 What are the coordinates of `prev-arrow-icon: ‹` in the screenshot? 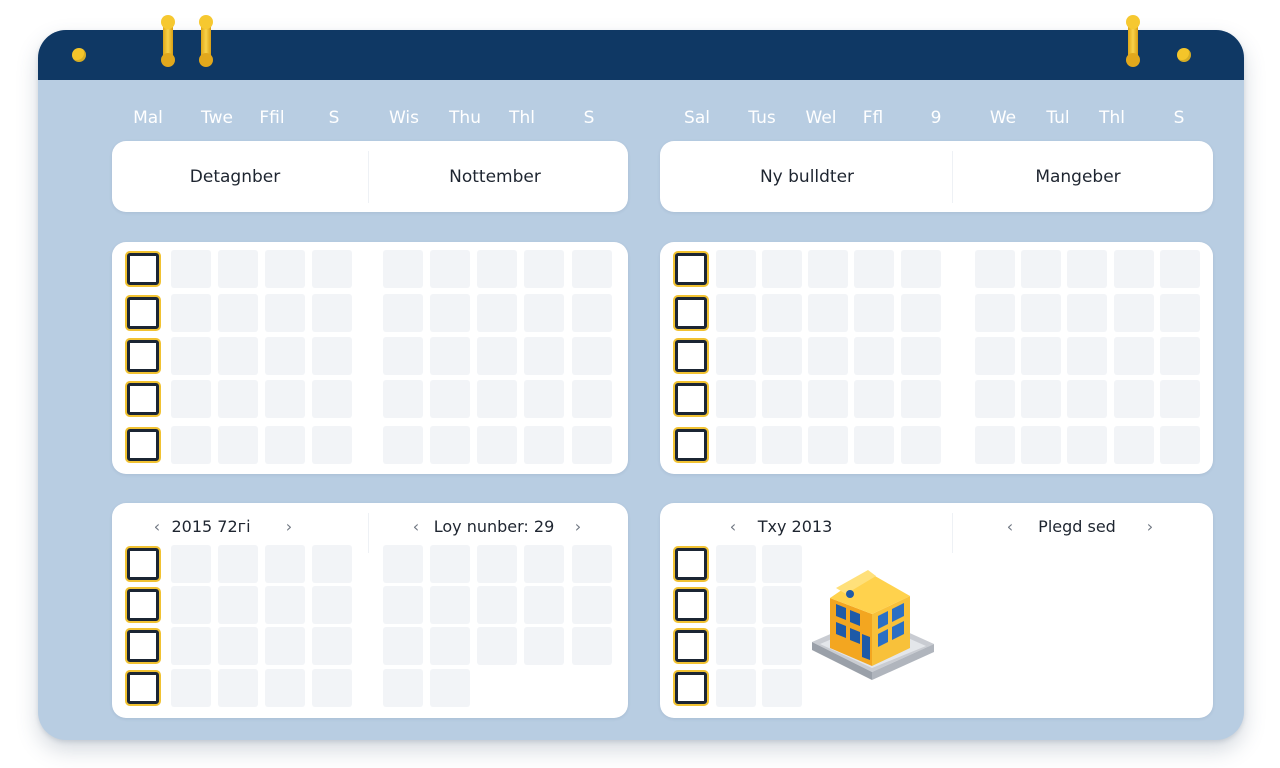 It's located at (1010, 527).